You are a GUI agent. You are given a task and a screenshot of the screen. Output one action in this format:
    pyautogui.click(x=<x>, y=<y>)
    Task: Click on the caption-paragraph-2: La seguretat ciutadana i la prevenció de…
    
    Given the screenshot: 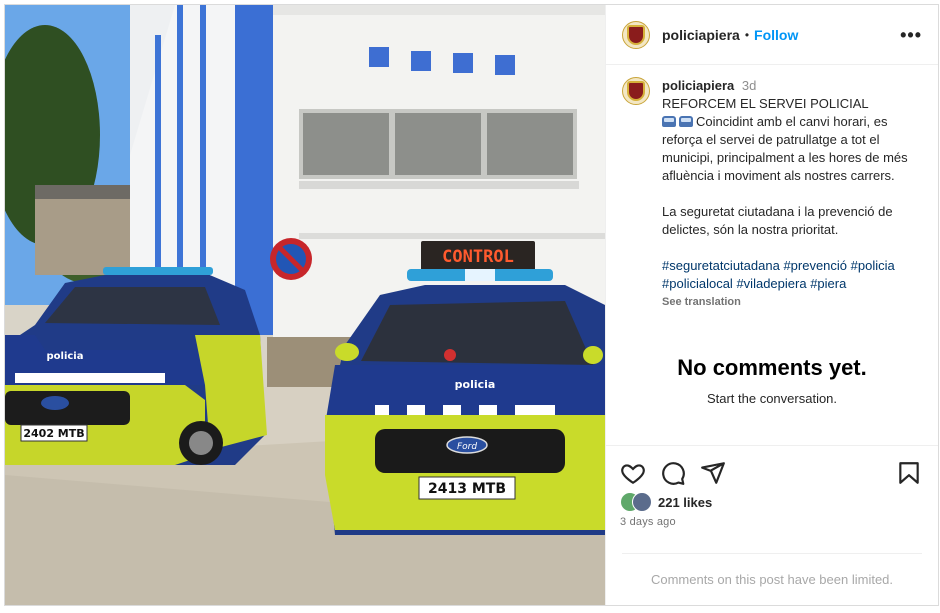 What is the action you would take?
    pyautogui.click(x=777, y=220)
    